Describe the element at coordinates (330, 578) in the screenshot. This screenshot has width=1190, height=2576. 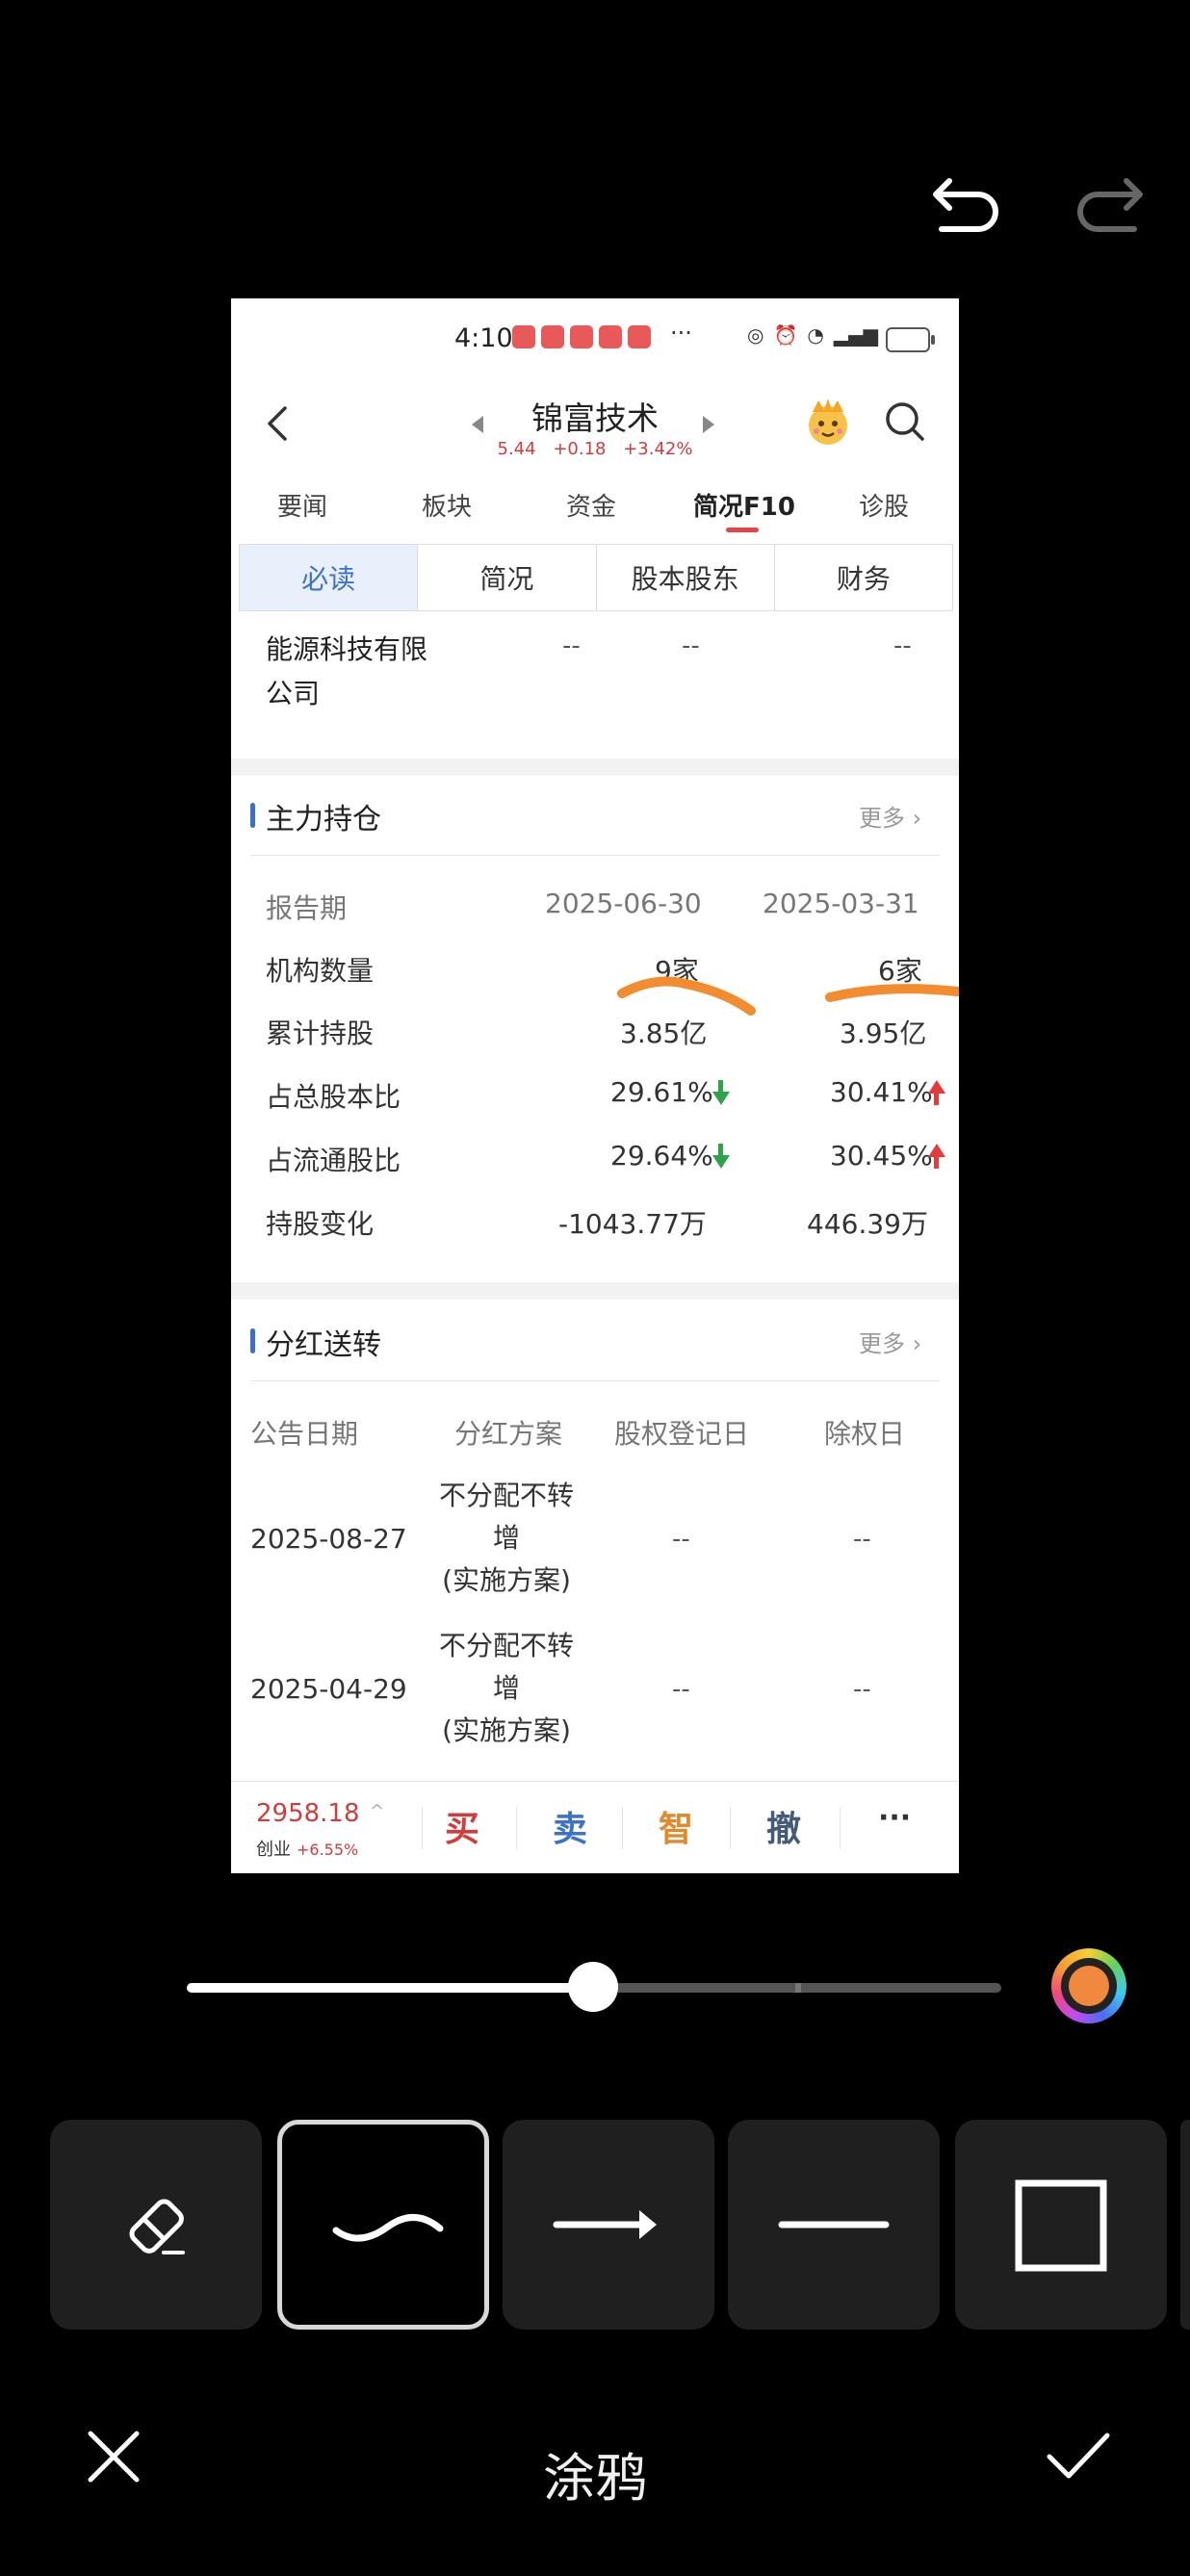
I see `subtab-must-read: 必读` at that location.